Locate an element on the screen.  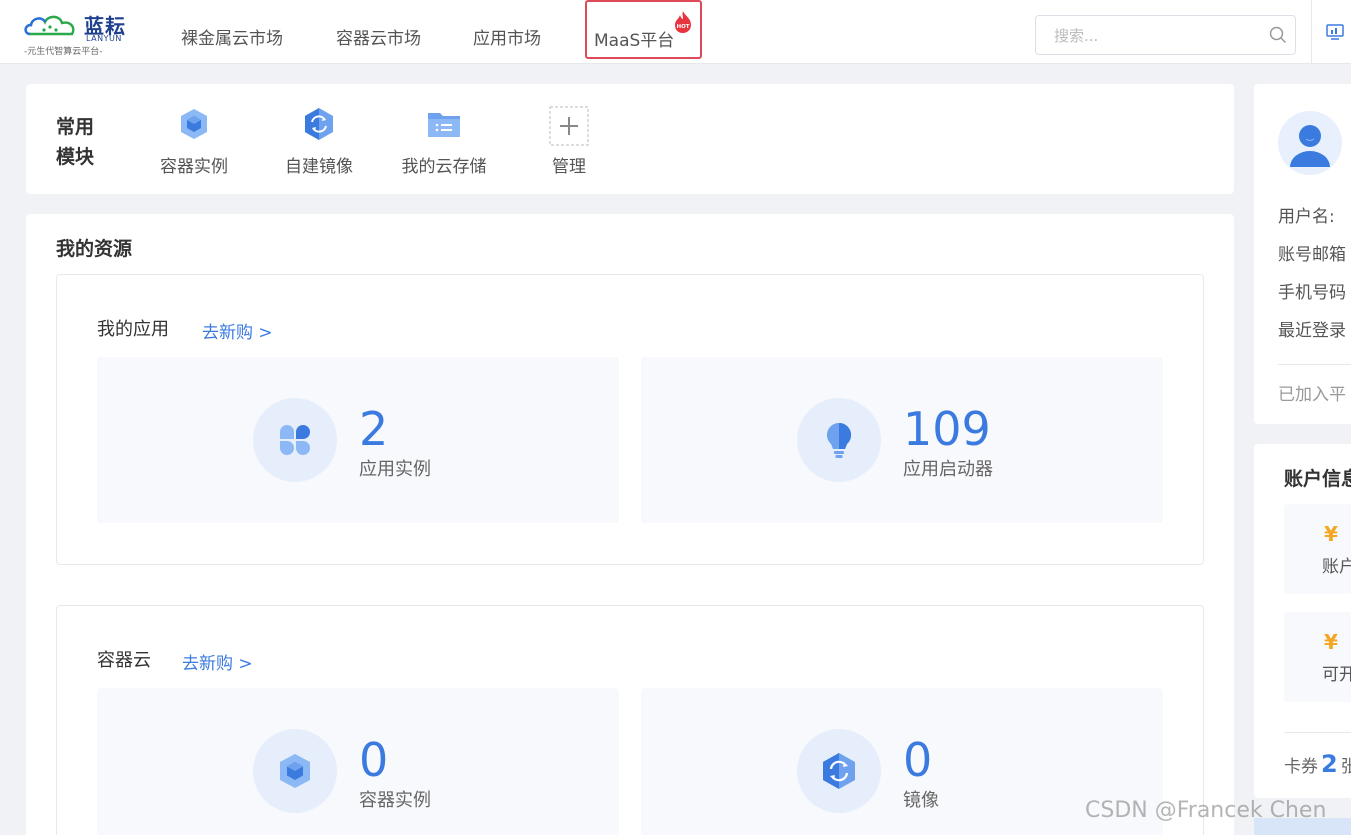
avatar is located at coordinates (1310, 143).